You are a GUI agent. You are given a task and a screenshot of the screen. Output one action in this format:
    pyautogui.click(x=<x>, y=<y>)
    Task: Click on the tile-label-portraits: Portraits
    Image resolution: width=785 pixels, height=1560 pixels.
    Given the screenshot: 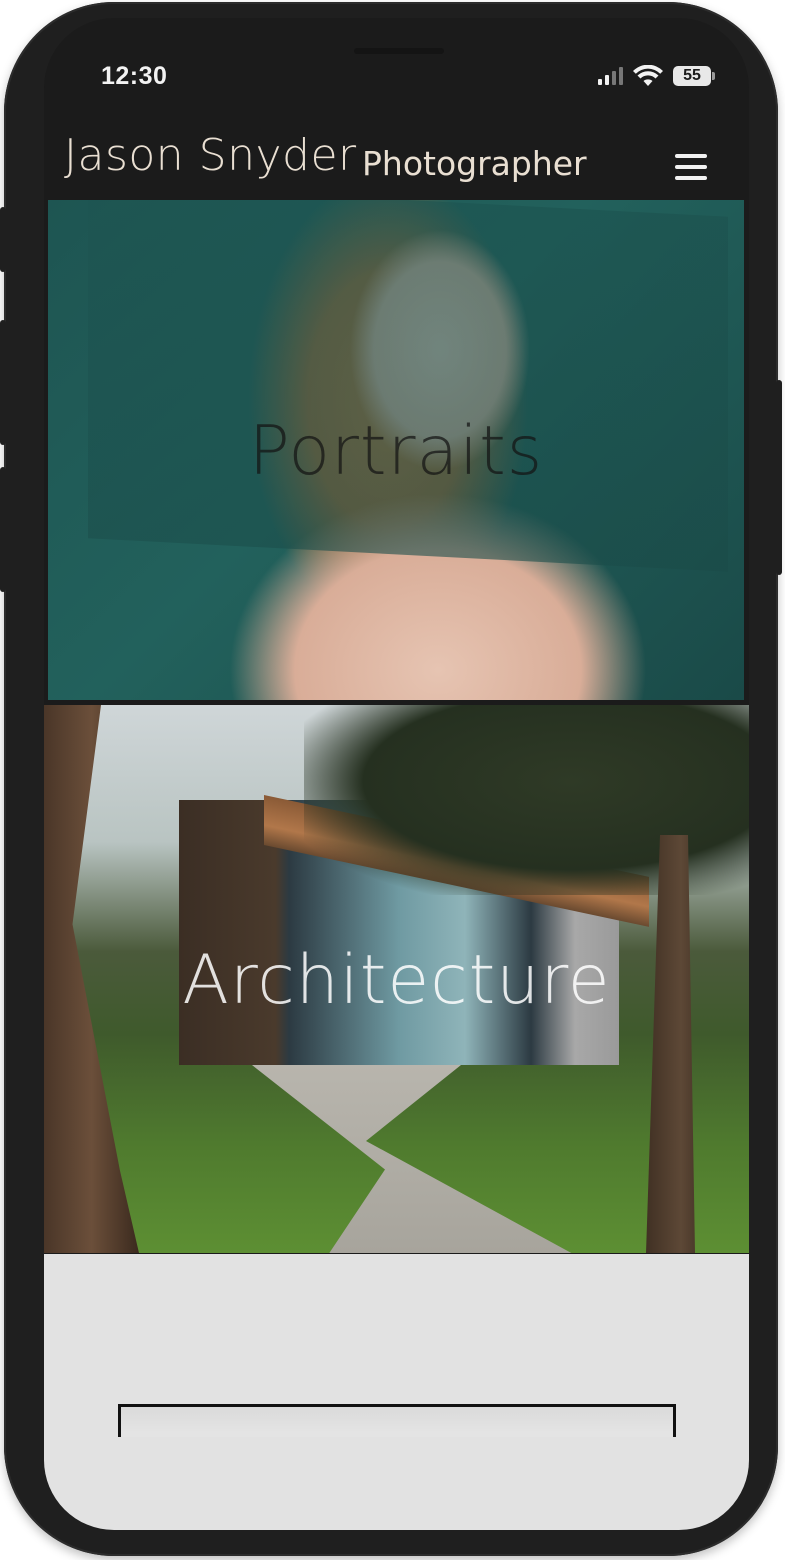 What is the action you would take?
    pyautogui.click(x=396, y=451)
    